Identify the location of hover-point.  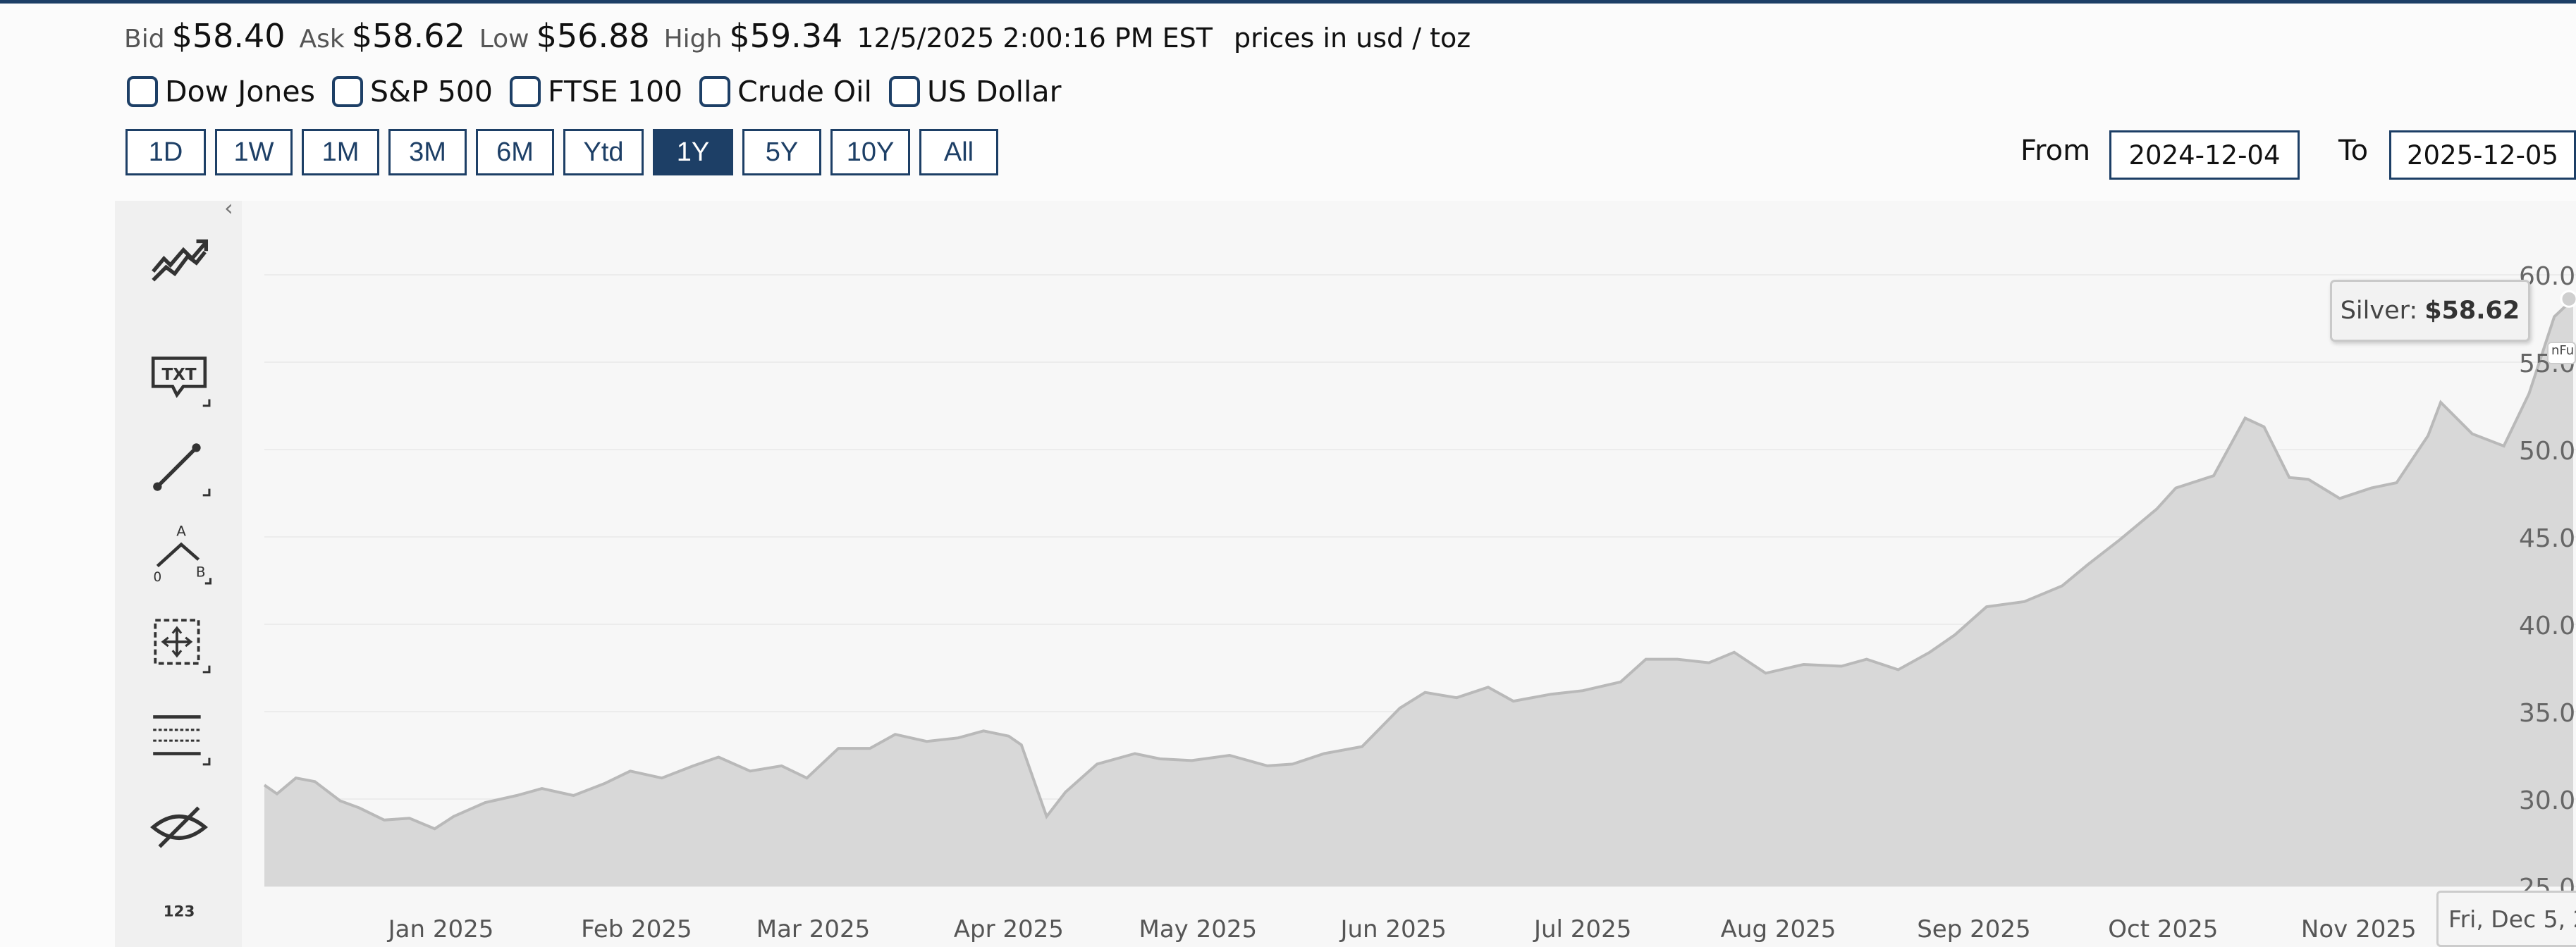
(2568, 299).